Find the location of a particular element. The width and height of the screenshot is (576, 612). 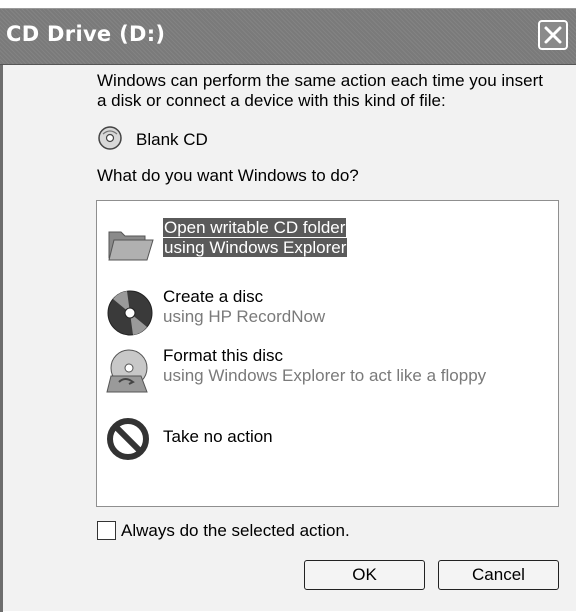

action-title: Take no action is located at coordinates (218, 436).